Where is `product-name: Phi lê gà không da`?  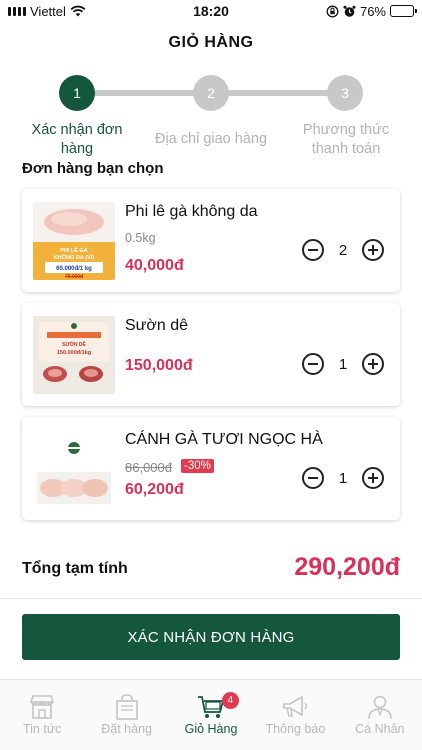 product-name: Phi lê gà không da is located at coordinates (191, 212).